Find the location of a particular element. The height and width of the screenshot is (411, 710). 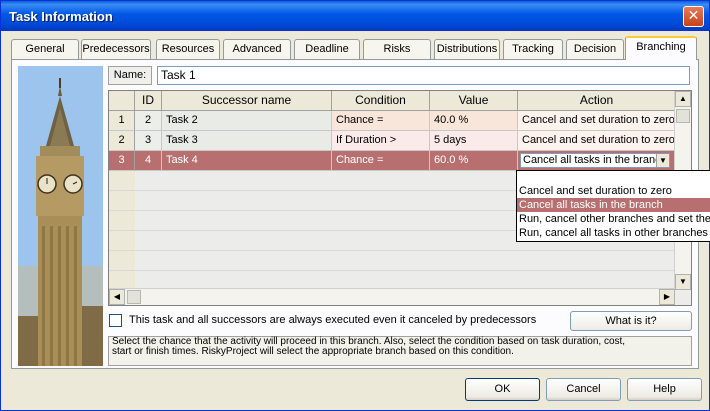

column-header-value: Value is located at coordinates (474, 101).